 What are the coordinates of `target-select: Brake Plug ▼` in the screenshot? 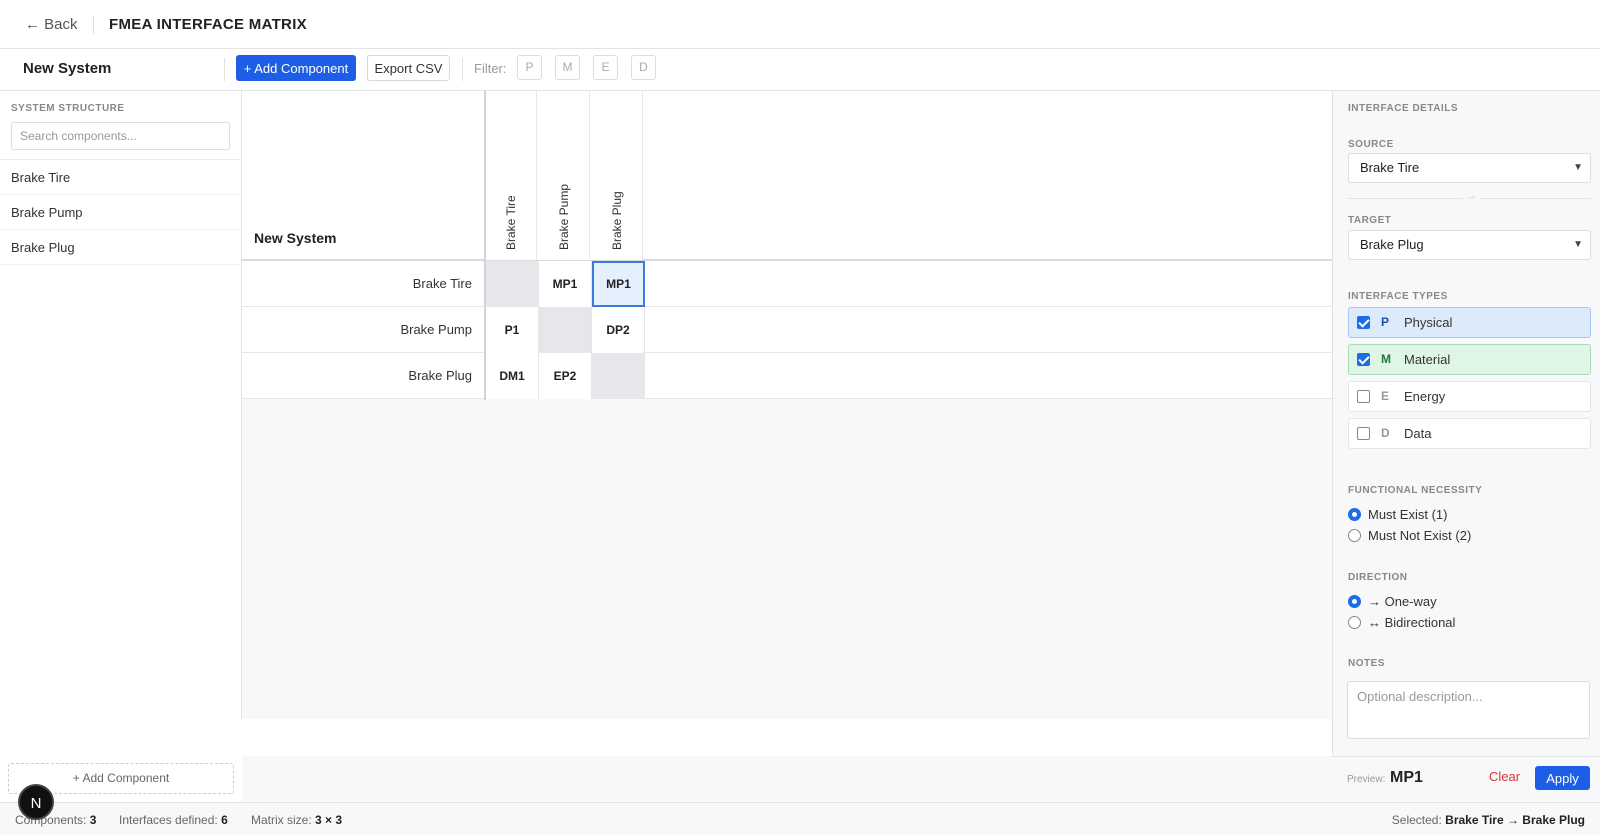 It's located at (1469, 245).